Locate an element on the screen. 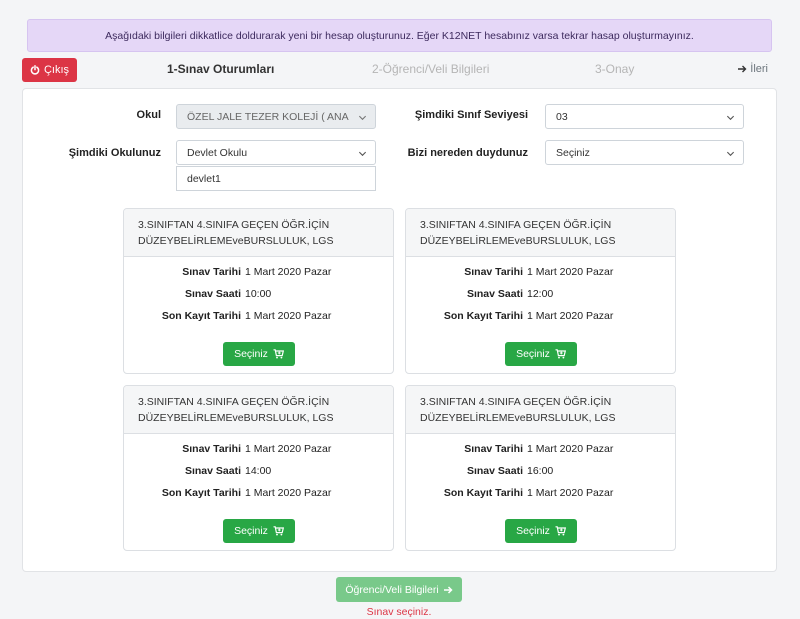  session-time-value: 14:00 is located at coordinates (258, 471).